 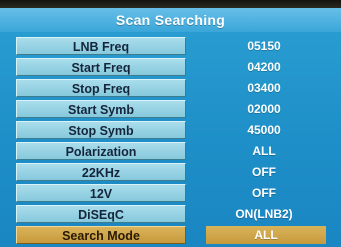 What do you see at coordinates (264, 88) in the screenshot?
I see `setting-value-stop-freq: 03400` at bounding box center [264, 88].